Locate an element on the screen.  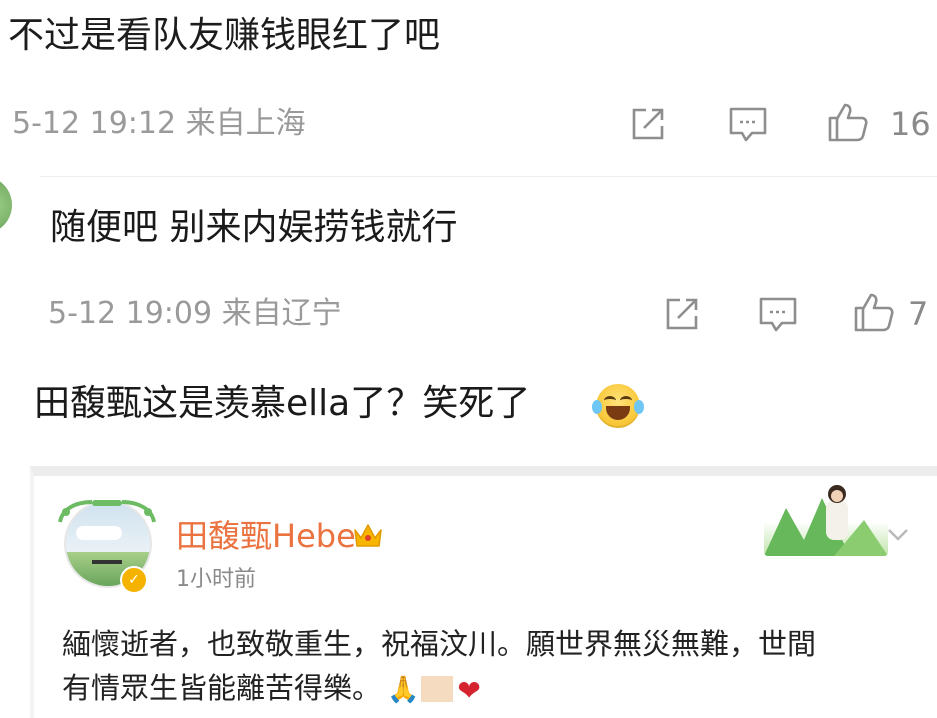
comment-2-text: 随便吧 别来内娱捞钱就行 is located at coordinates (254, 227).